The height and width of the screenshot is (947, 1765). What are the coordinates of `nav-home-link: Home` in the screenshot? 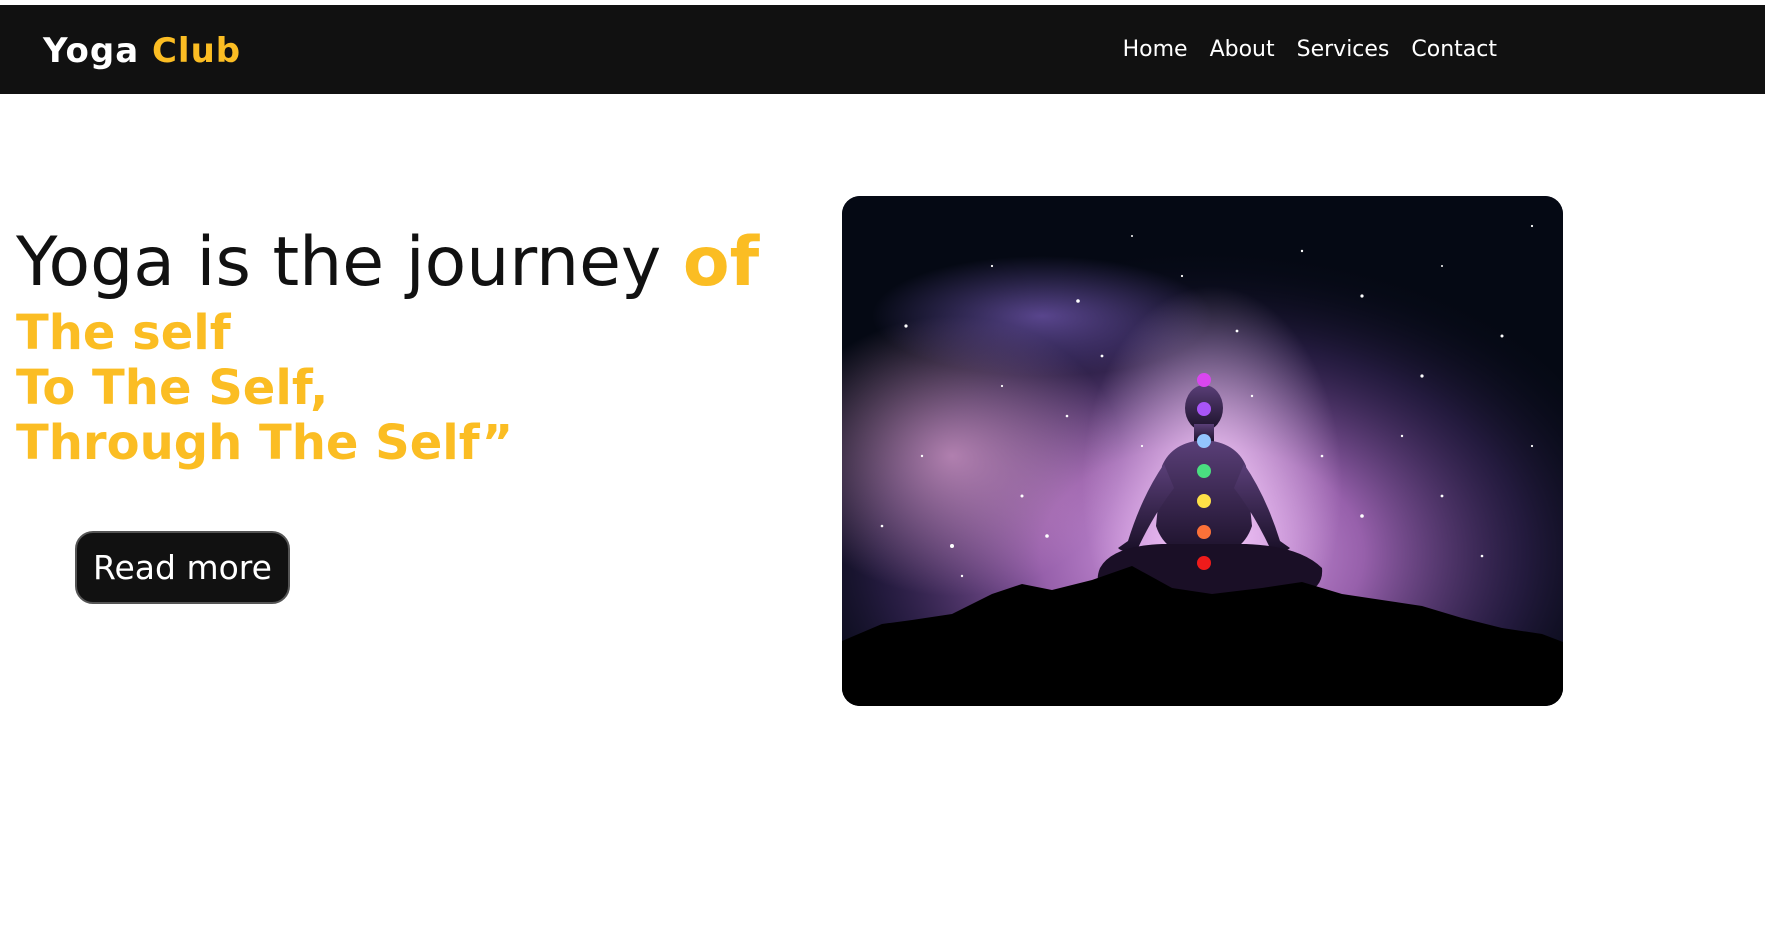 It's located at (1155, 50).